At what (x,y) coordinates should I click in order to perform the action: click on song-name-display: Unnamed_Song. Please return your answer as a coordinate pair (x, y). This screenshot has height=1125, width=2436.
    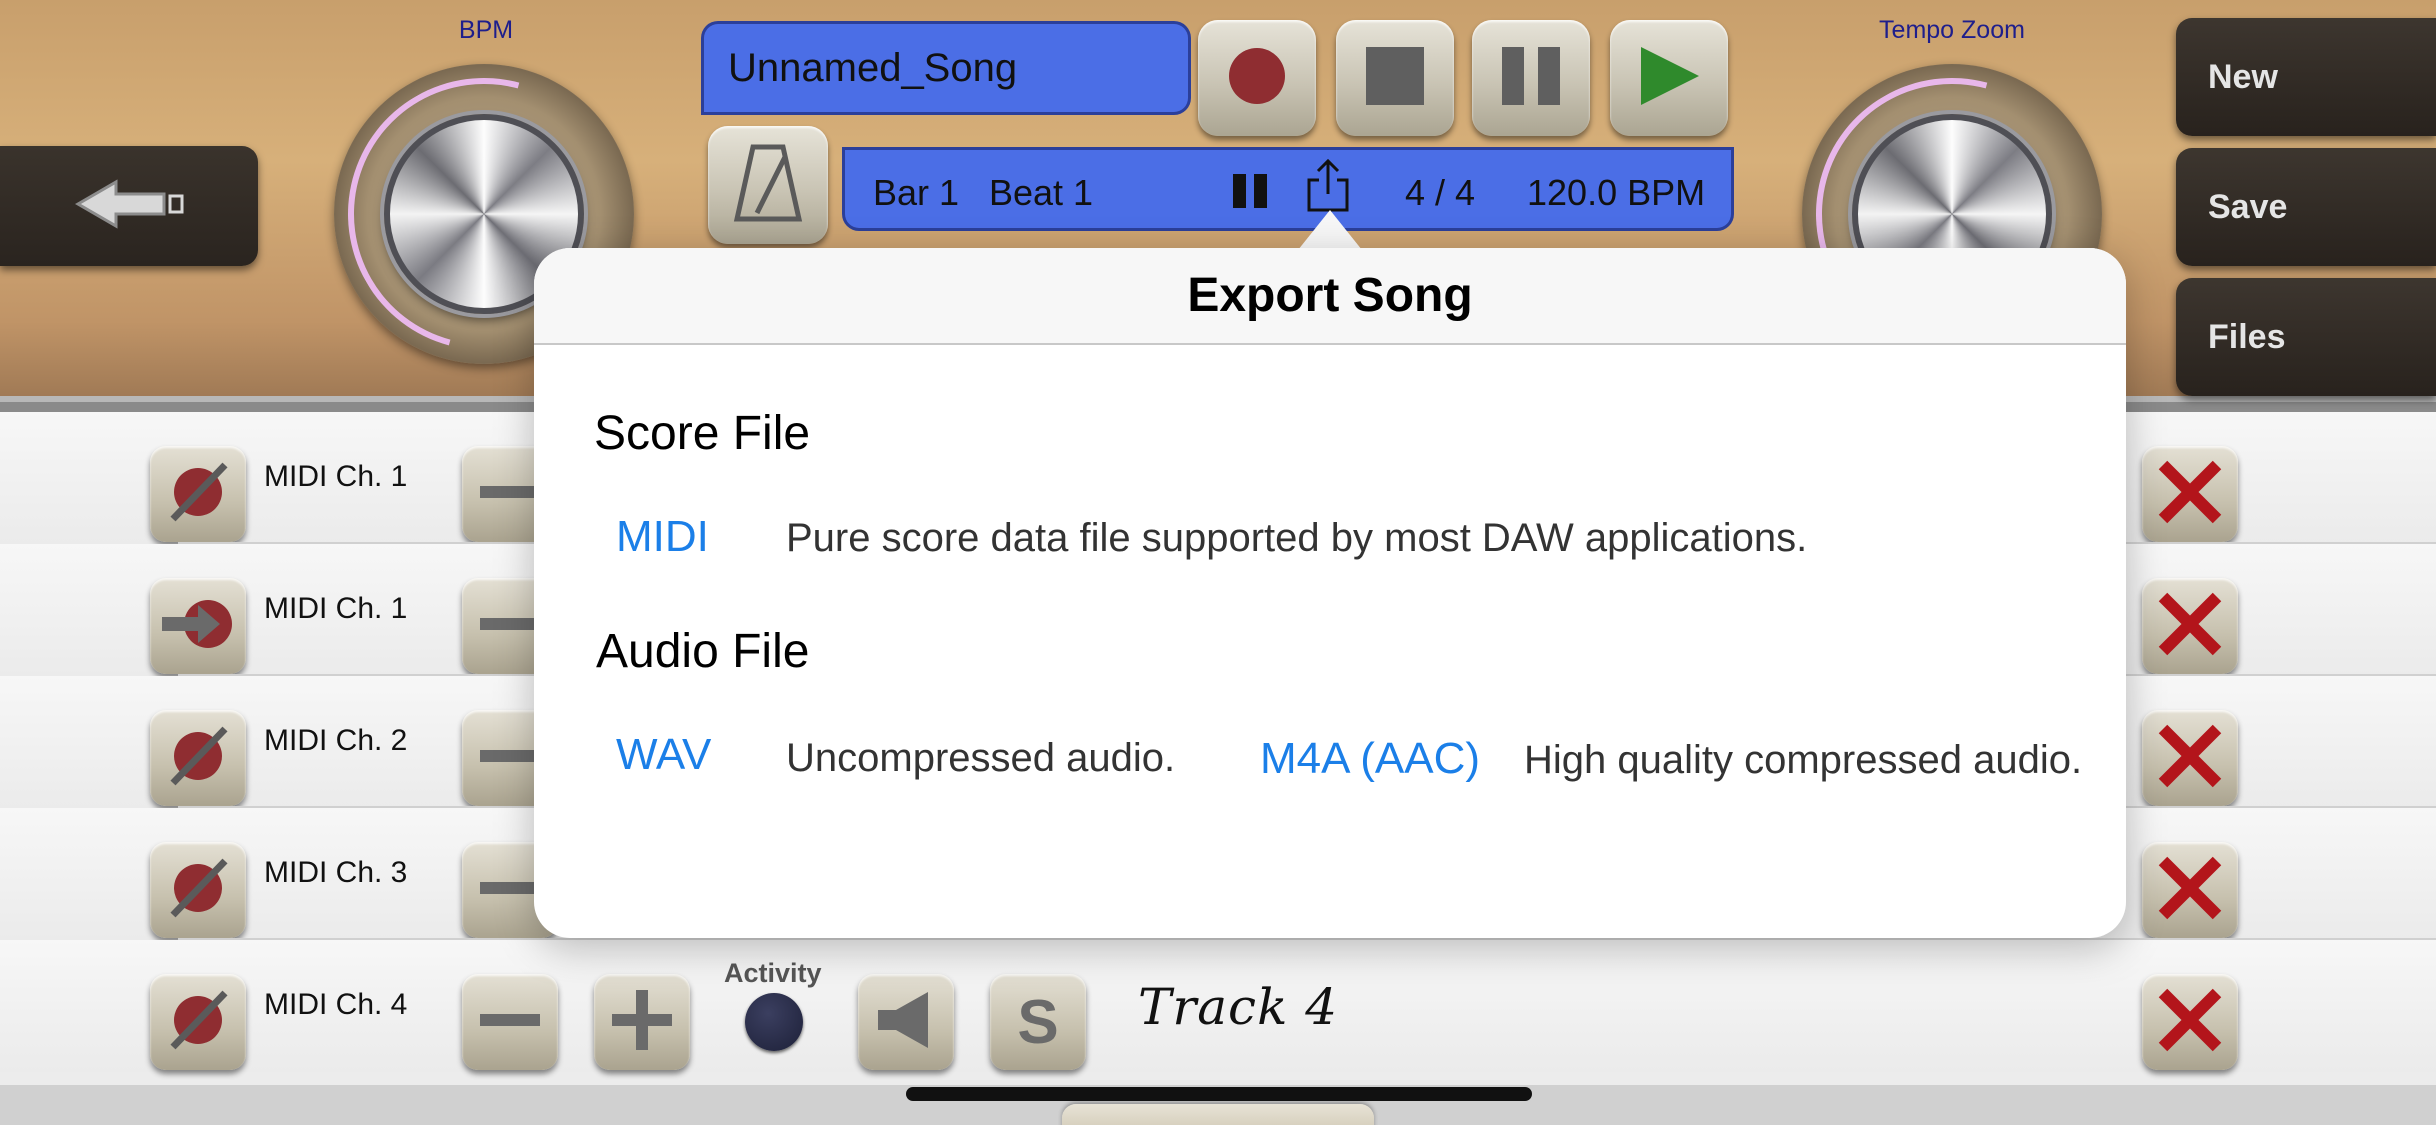
    Looking at the image, I should click on (946, 68).